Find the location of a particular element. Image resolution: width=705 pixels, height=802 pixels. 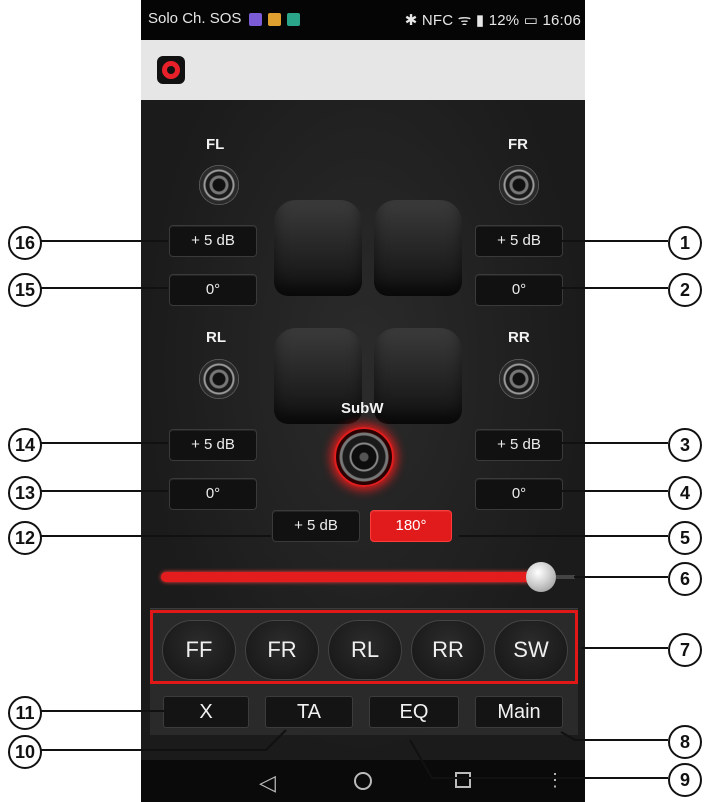

callout-1: 1 is located at coordinates (685, 243).